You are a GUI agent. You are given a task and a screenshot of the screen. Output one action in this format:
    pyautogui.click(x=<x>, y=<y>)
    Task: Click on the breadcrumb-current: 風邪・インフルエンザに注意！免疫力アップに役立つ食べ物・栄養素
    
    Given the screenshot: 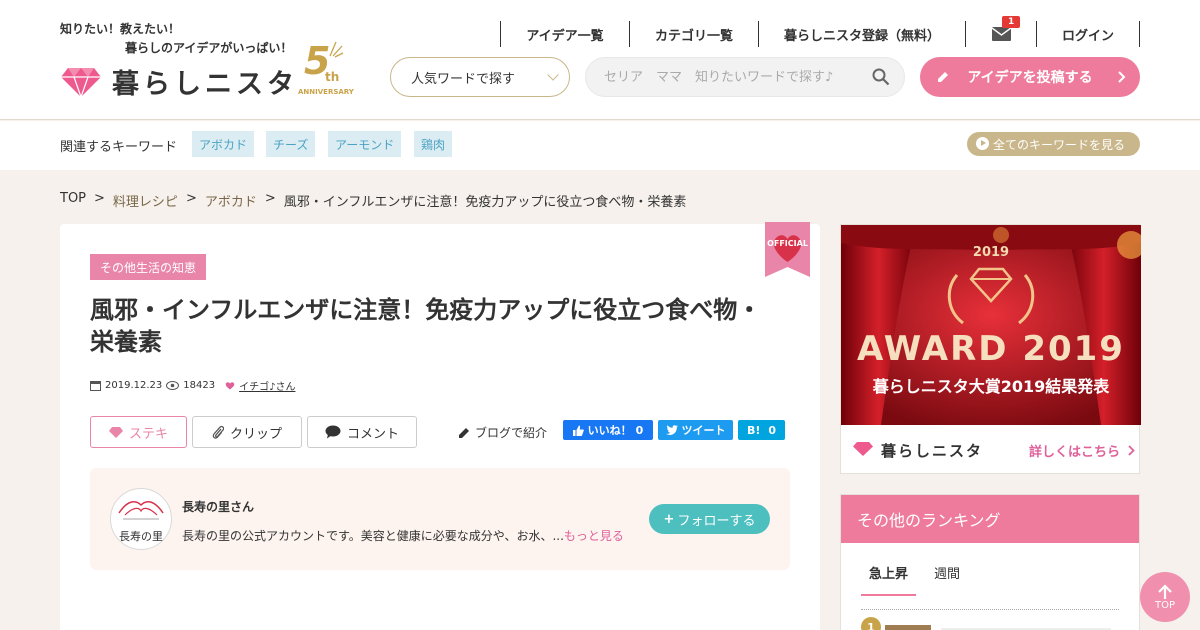 What is the action you would take?
    pyautogui.click(x=485, y=202)
    